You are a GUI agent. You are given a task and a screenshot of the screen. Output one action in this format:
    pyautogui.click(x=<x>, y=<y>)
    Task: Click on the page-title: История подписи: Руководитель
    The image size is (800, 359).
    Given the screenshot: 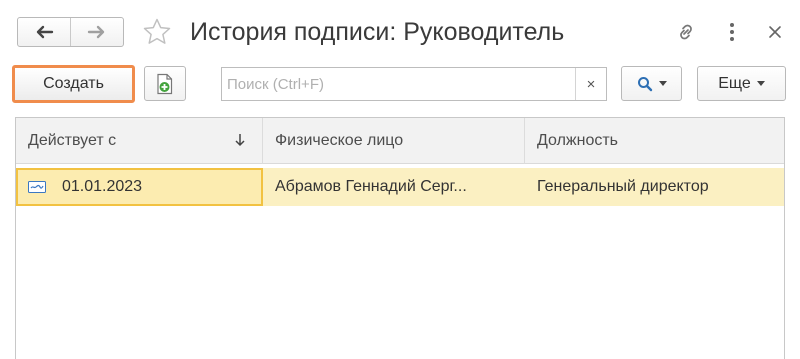 What is the action you would take?
    pyautogui.click(x=377, y=32)
    